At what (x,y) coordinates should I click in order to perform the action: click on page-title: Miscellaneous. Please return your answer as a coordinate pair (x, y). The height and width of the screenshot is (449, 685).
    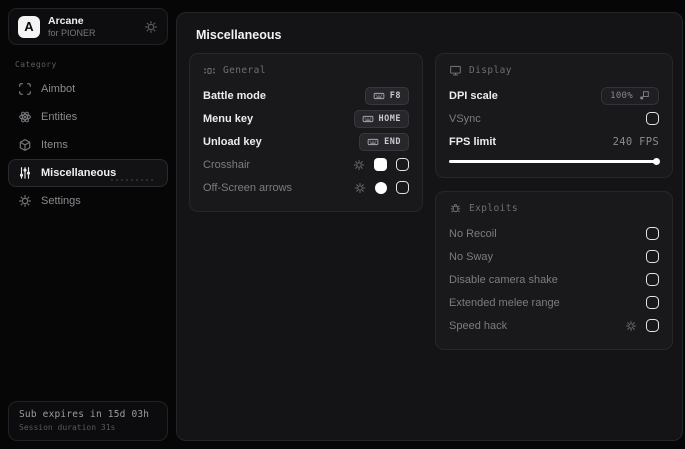
    Looking at the image, I should click on (239, 35).